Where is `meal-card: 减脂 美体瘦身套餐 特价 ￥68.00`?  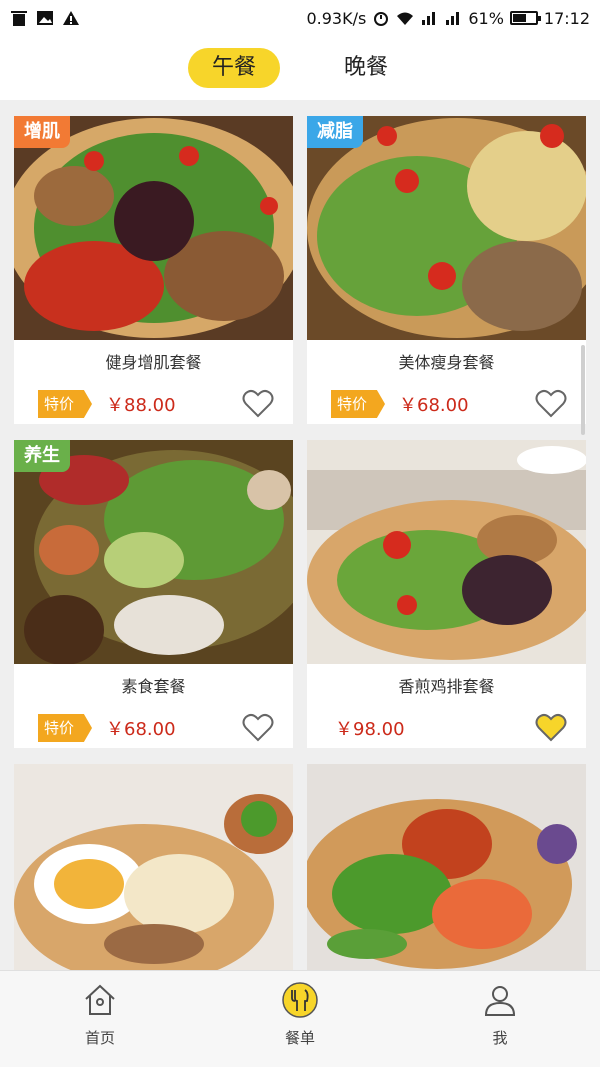
meal-card: 减脂 美体瘦身套餐 特价 ￥68.00 is located at coordinates (446, 270).